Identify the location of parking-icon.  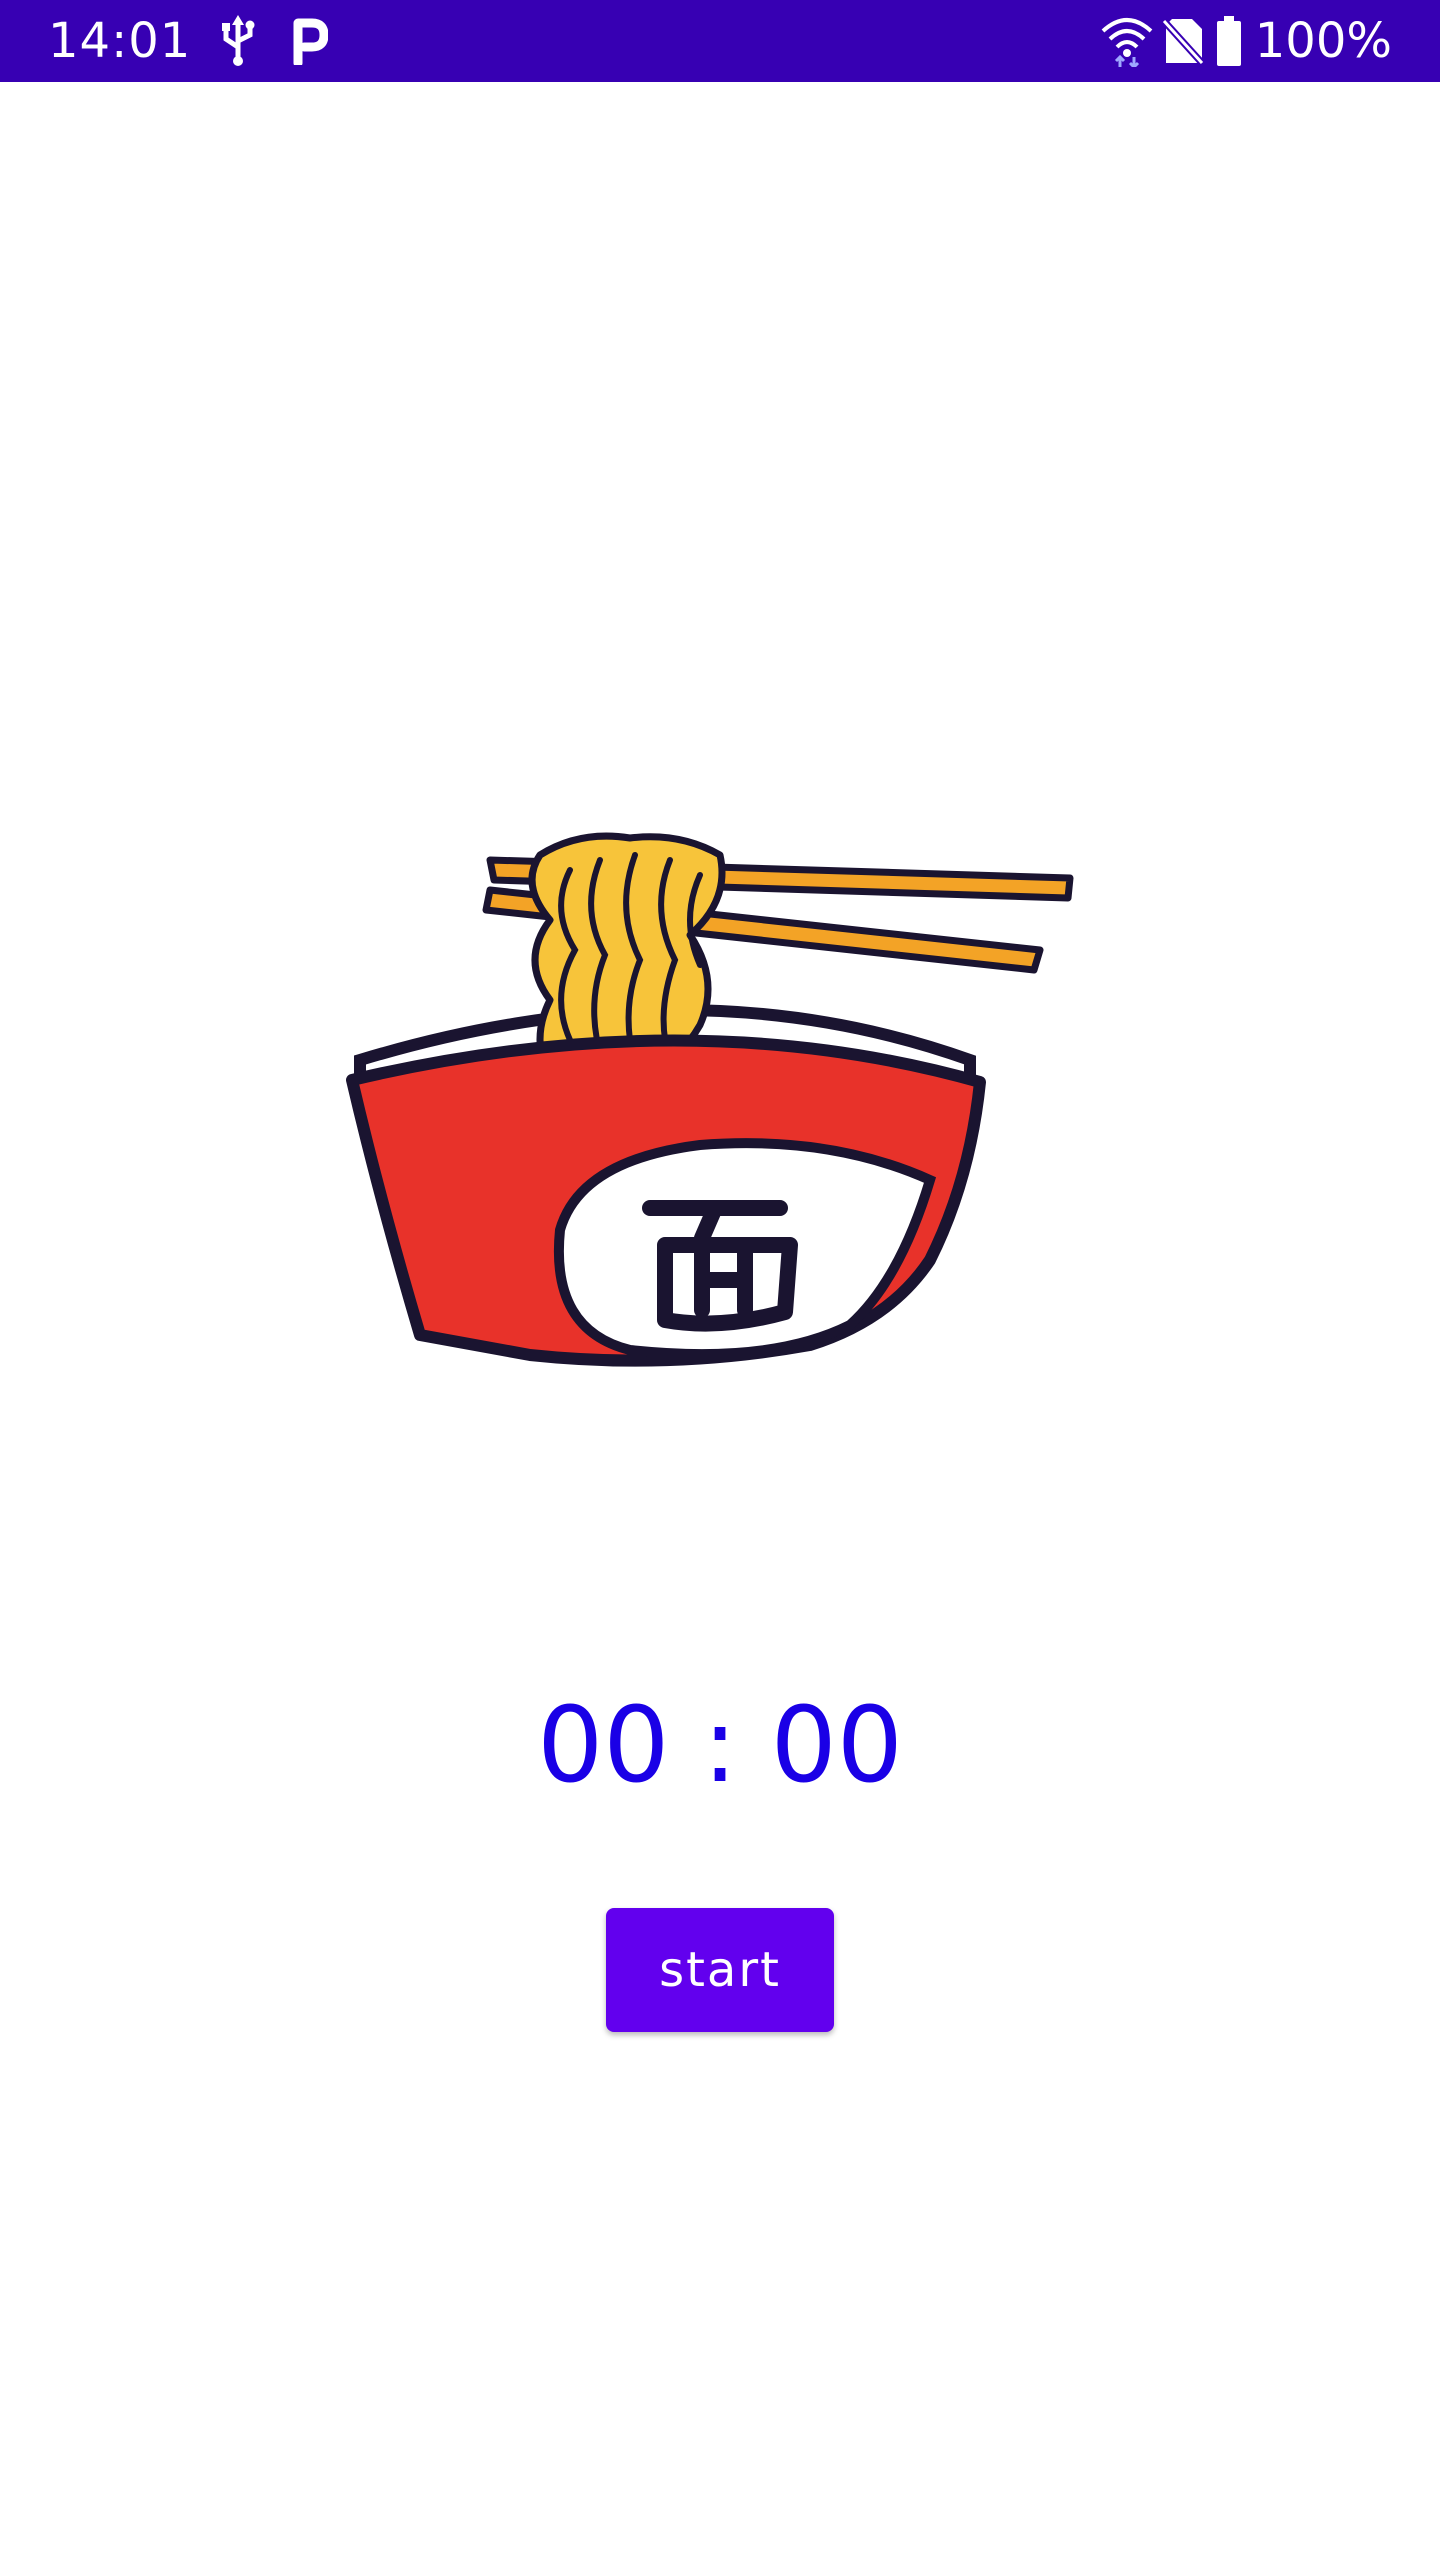
(310, 41).